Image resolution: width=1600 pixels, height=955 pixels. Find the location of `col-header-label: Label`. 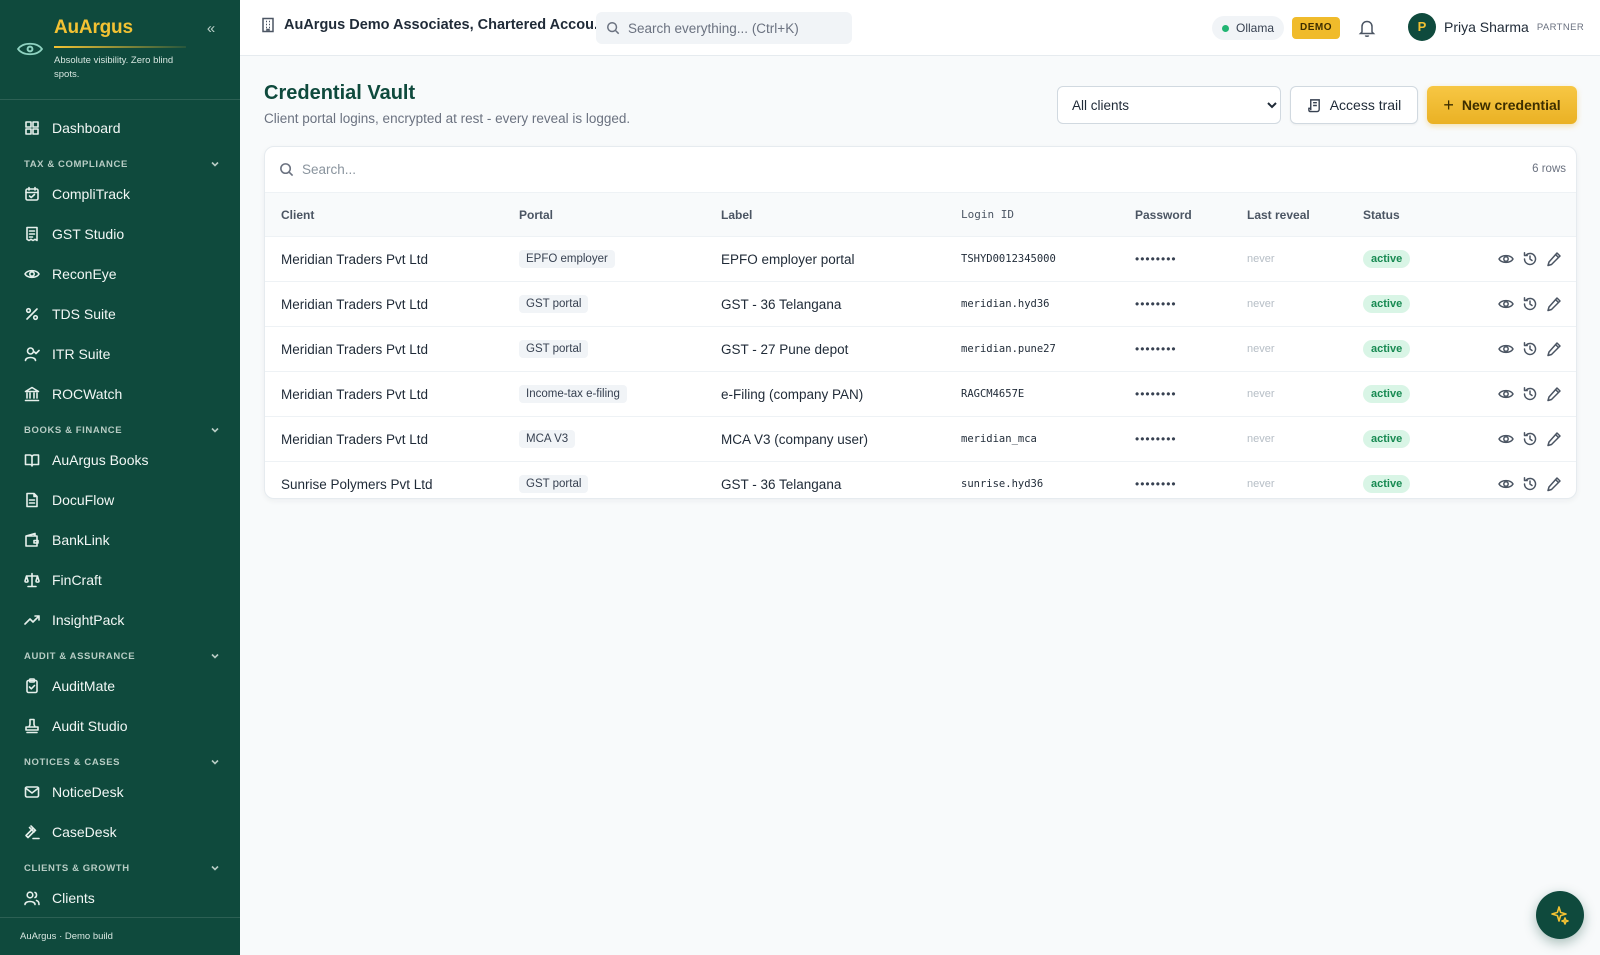

col-header-label: Label is located at coordinates (736, 215).